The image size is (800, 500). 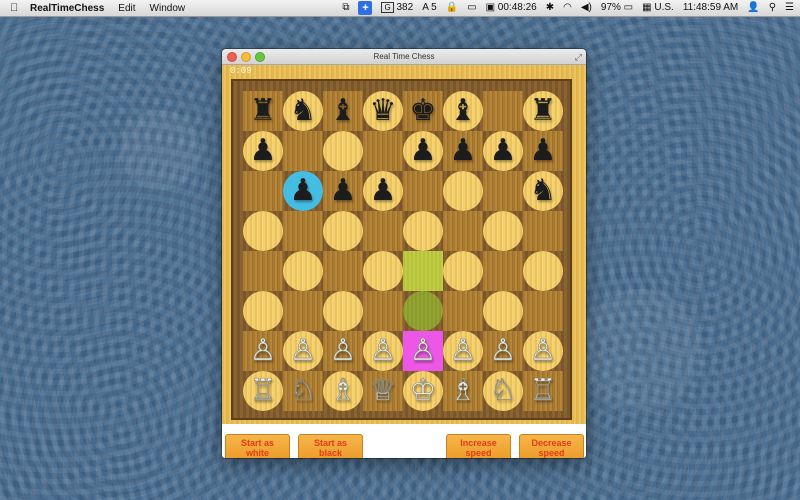 I want to click on google-badge: G 382, so click(x=397, y=7).